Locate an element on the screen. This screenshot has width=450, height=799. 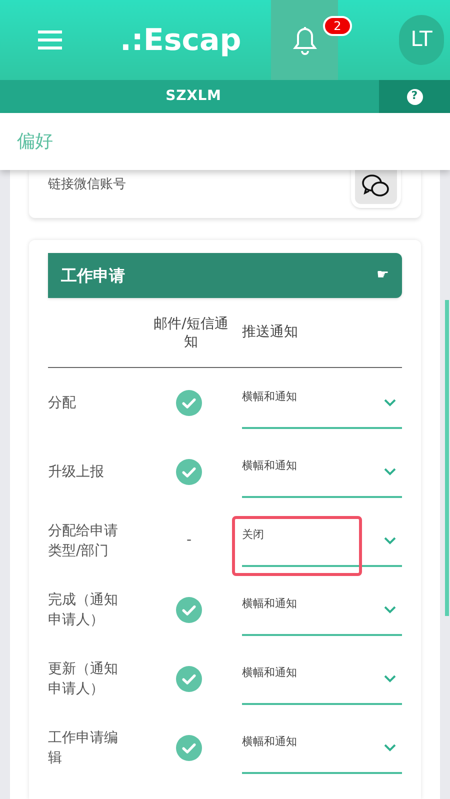
chat-bubbles-icon is located at coordinates (376, 186).